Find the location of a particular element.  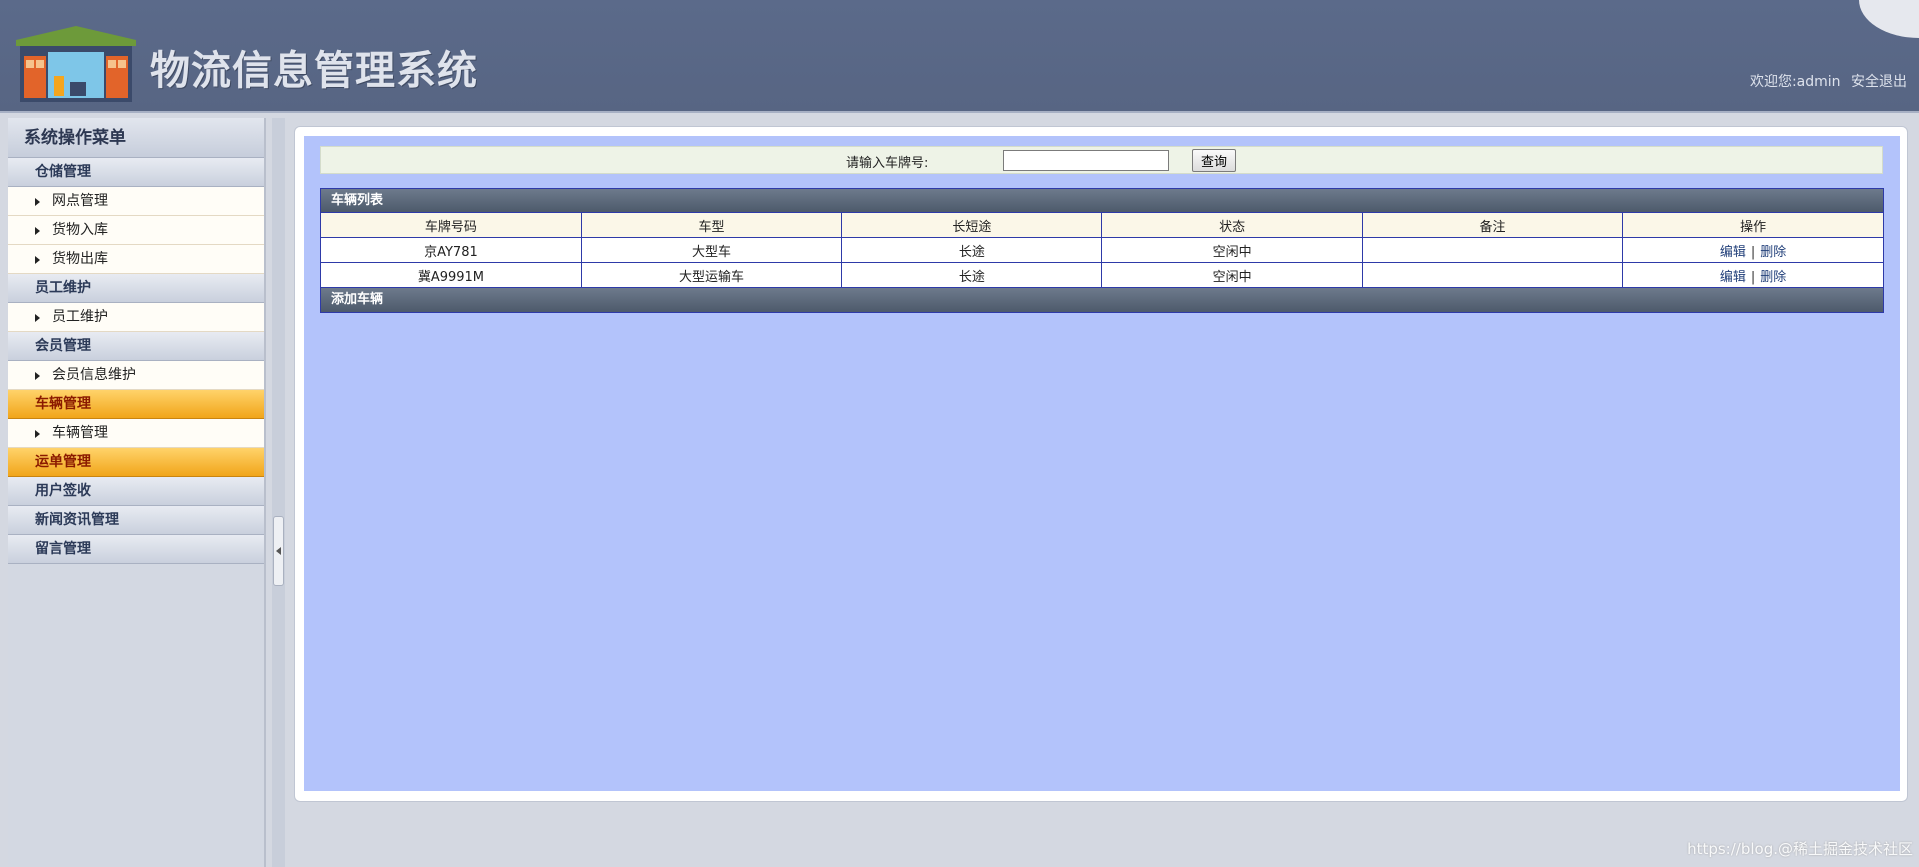

column-header: 操作 is located at coordinates (1752, 225).